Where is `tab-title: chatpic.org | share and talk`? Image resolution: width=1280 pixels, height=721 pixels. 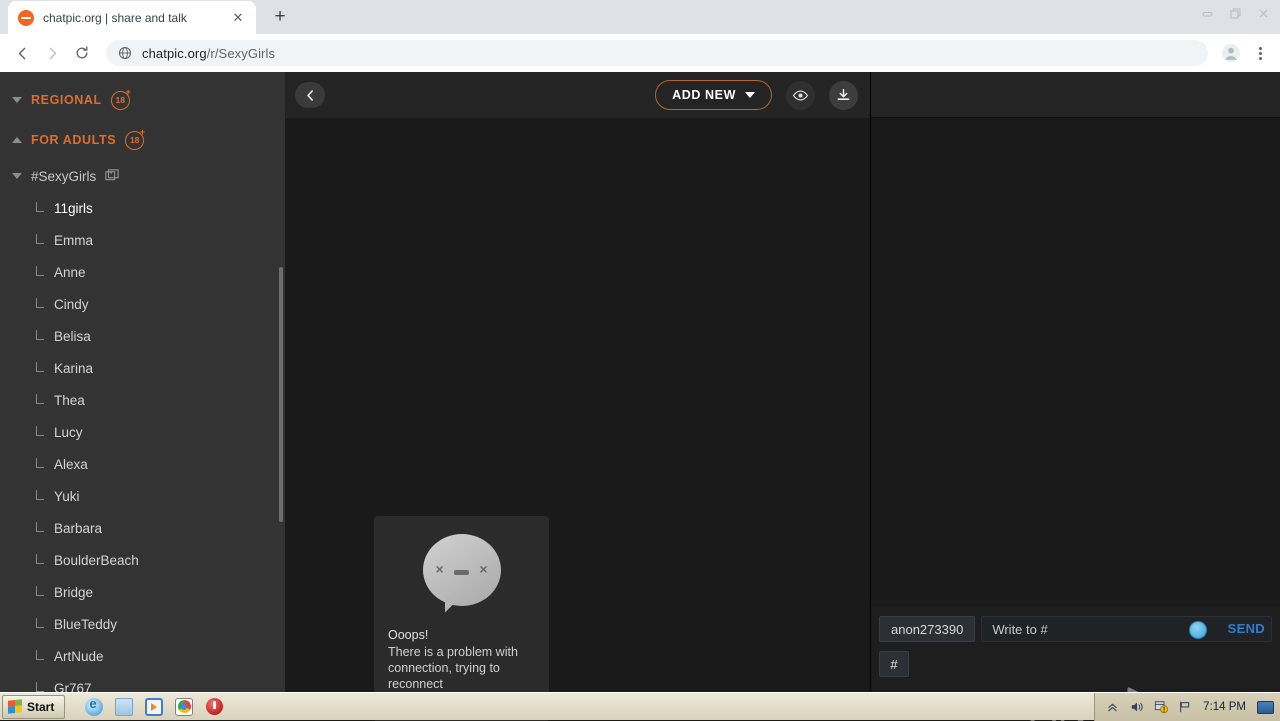
tab-title: chatpic.org | share and talk is located at coordinates (136, 18).